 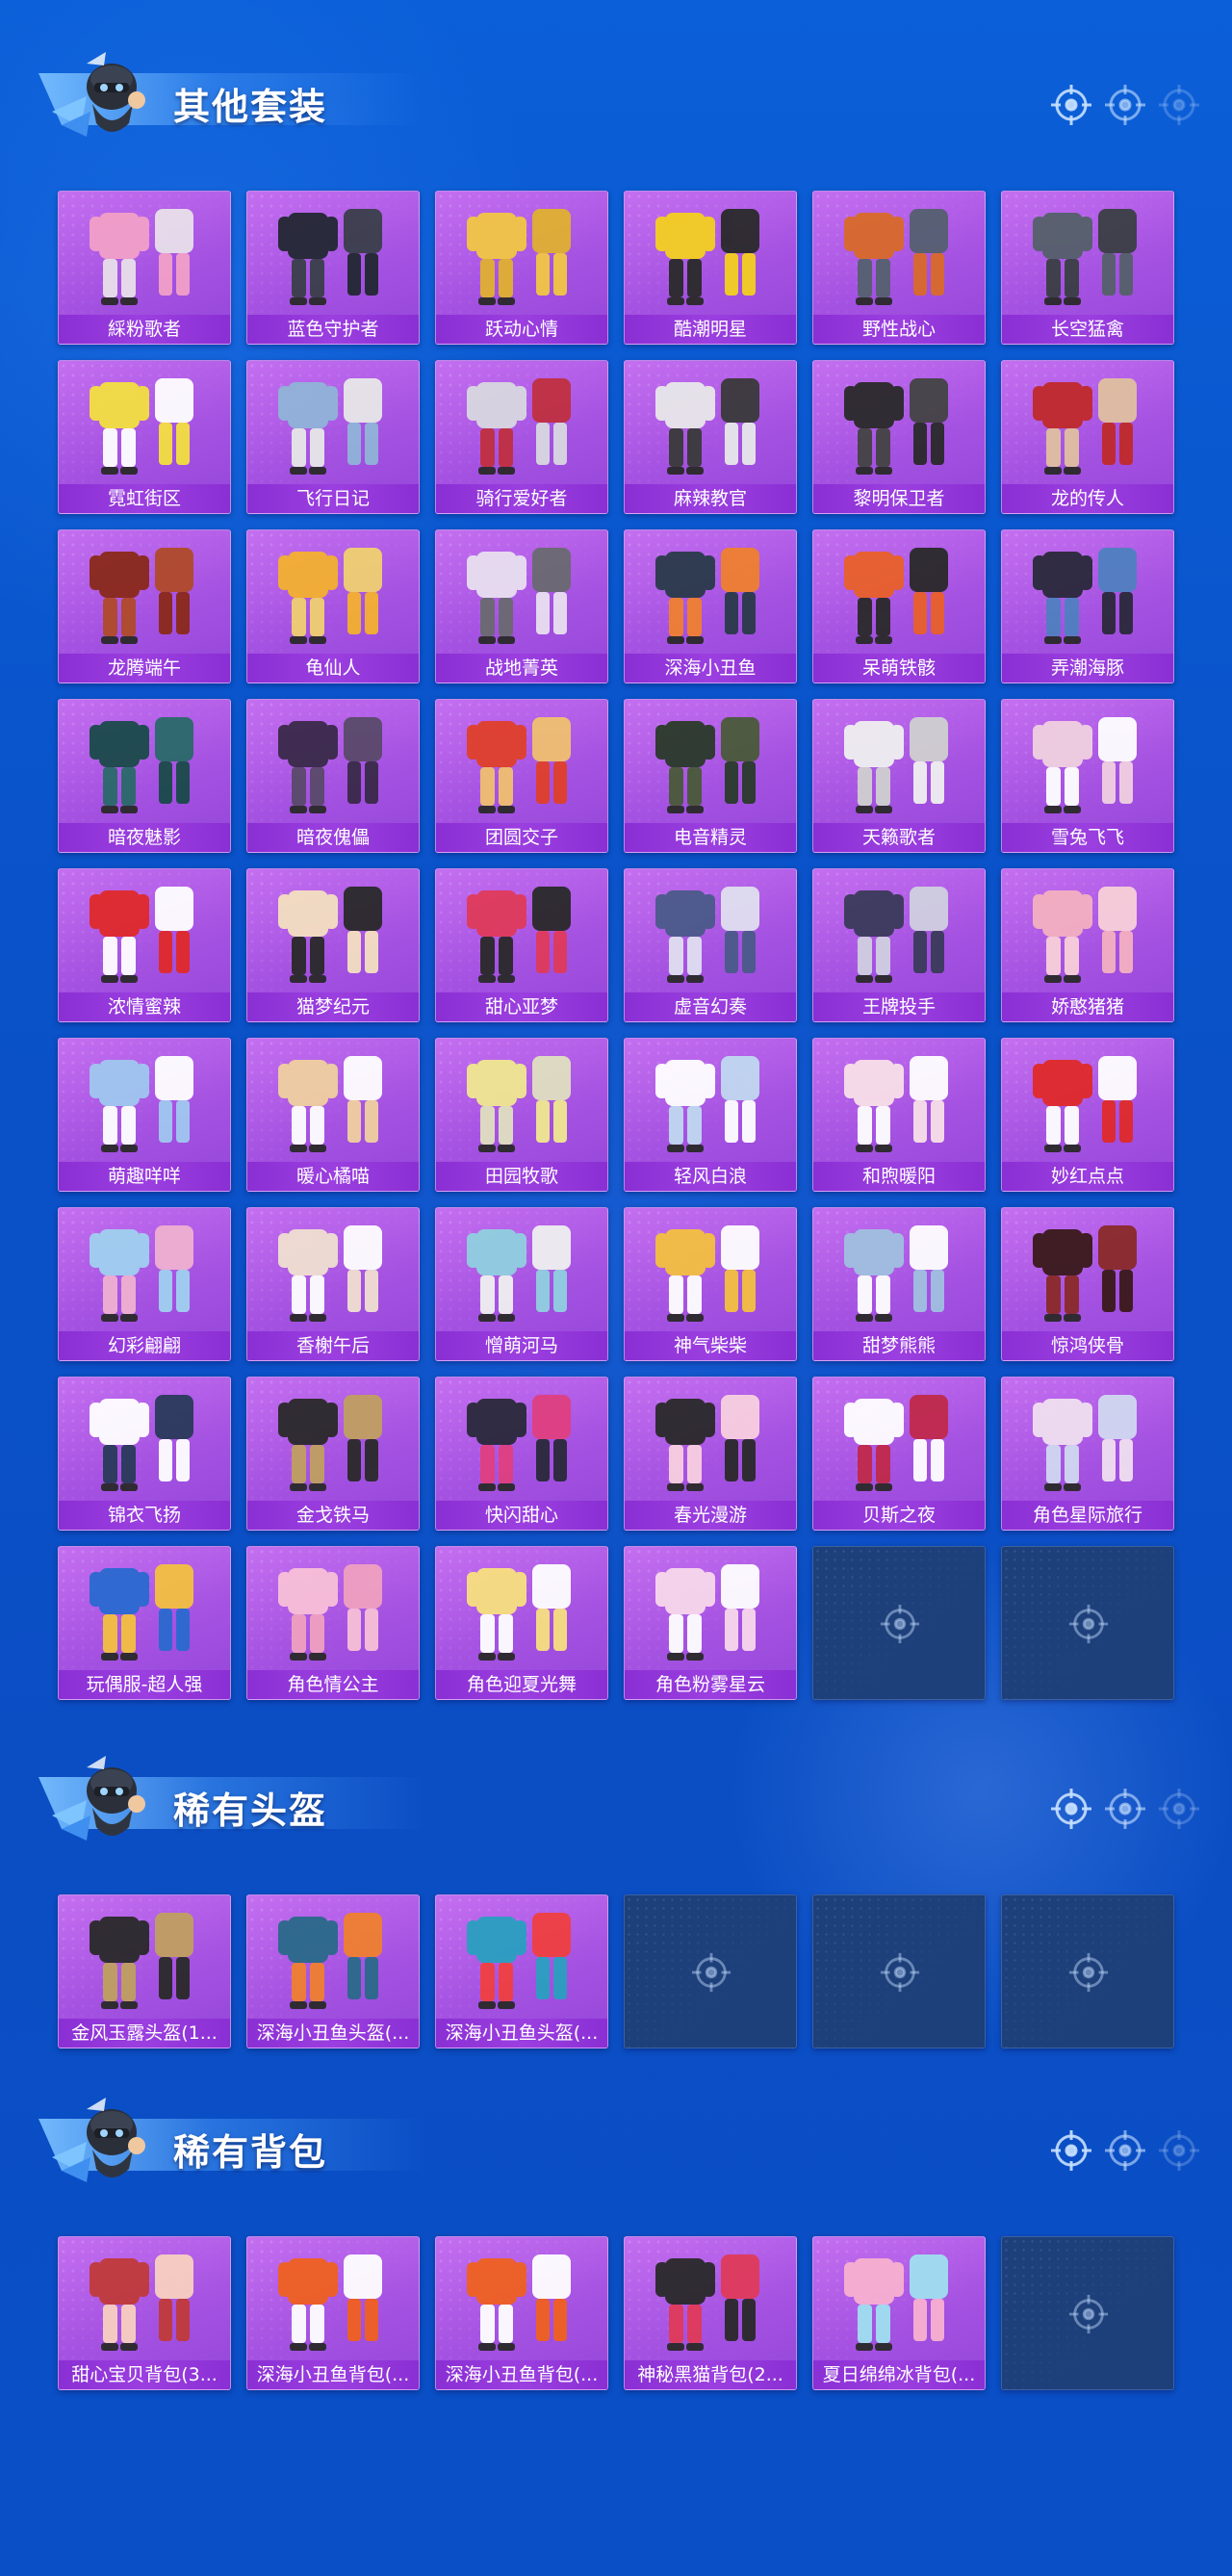 I want to click on item-card: 暖心橘喵, so click(x=333, y=1115).